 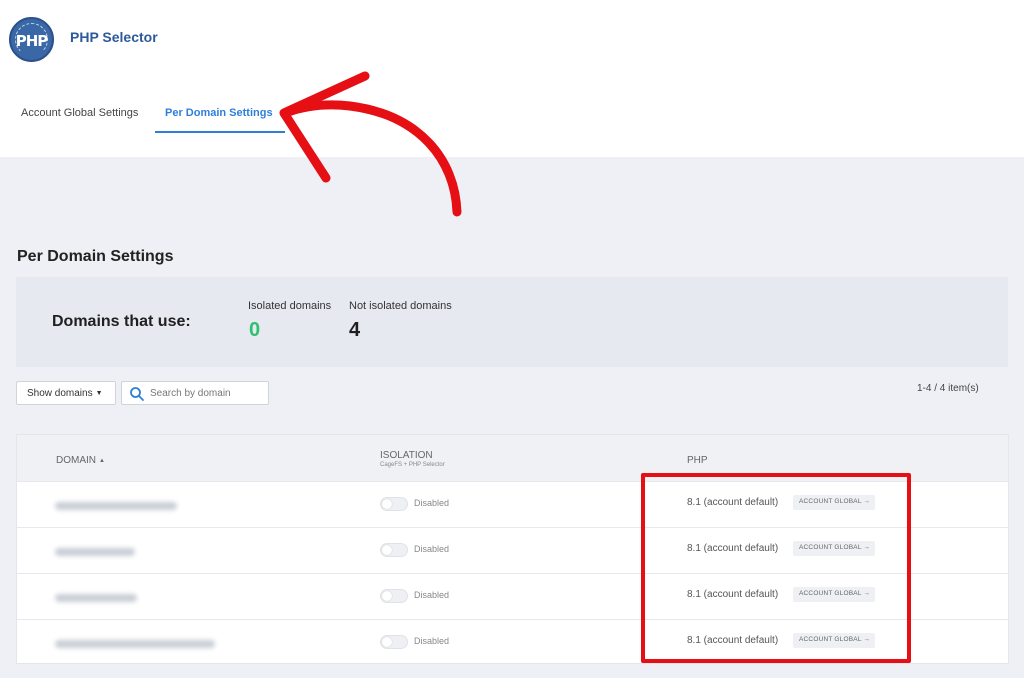 I want to click on search-box, so click(x=195, y=393).